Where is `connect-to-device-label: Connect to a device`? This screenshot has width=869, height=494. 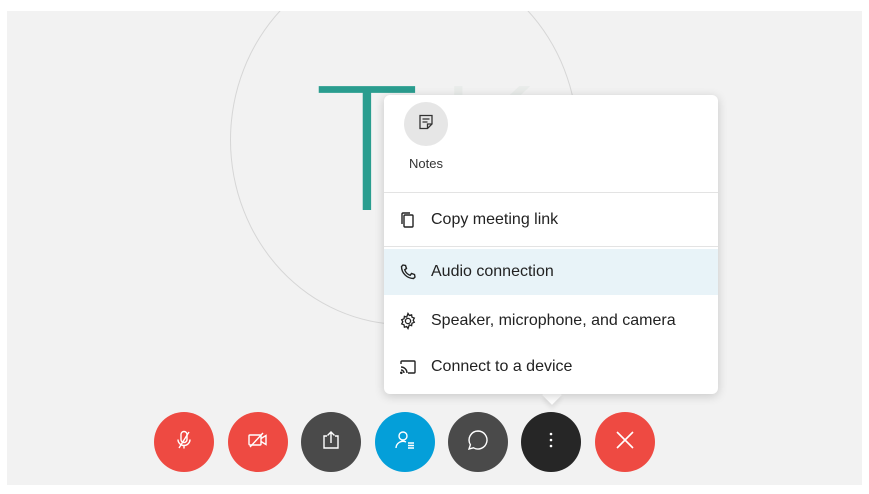
connect-to-device-label: Connect to a device is located at coordinates (502, 366).